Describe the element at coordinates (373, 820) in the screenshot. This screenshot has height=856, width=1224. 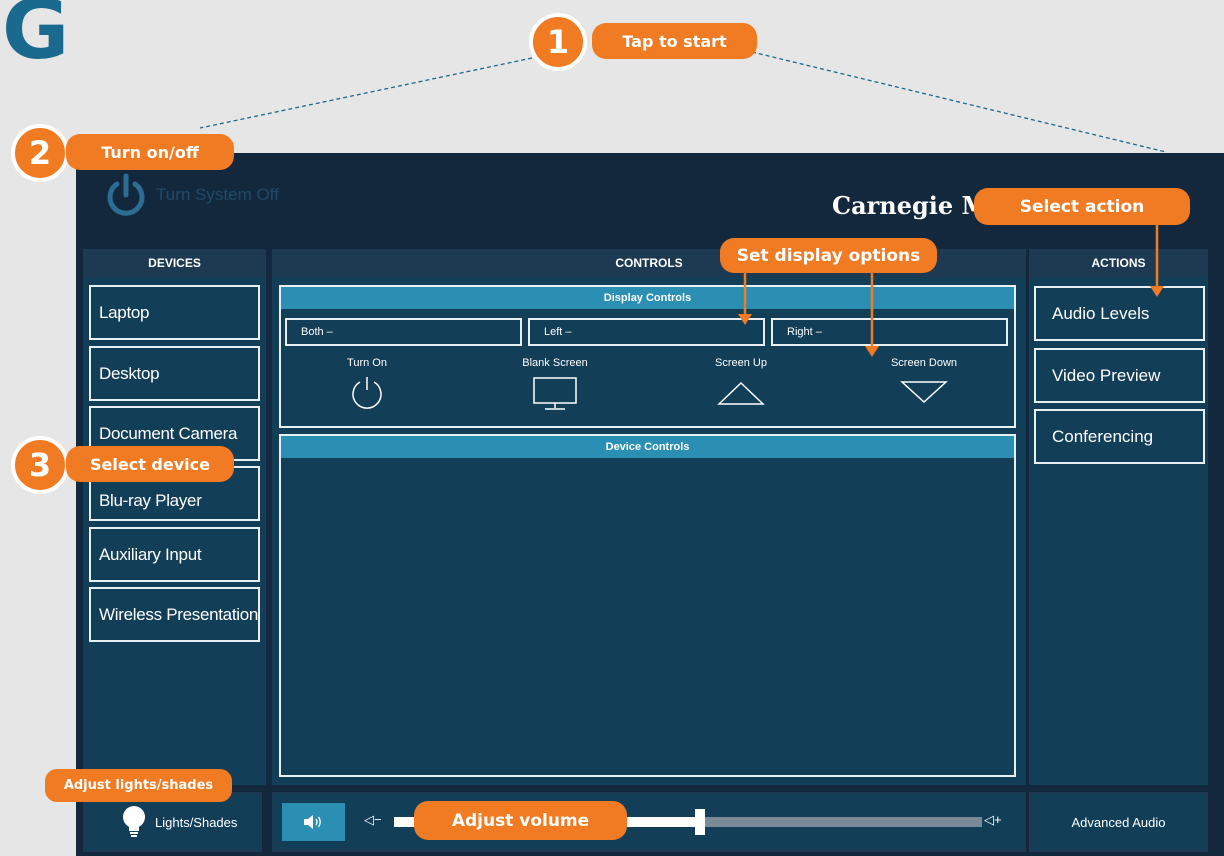
I see `volume-down-icon: ◁−` at that location.